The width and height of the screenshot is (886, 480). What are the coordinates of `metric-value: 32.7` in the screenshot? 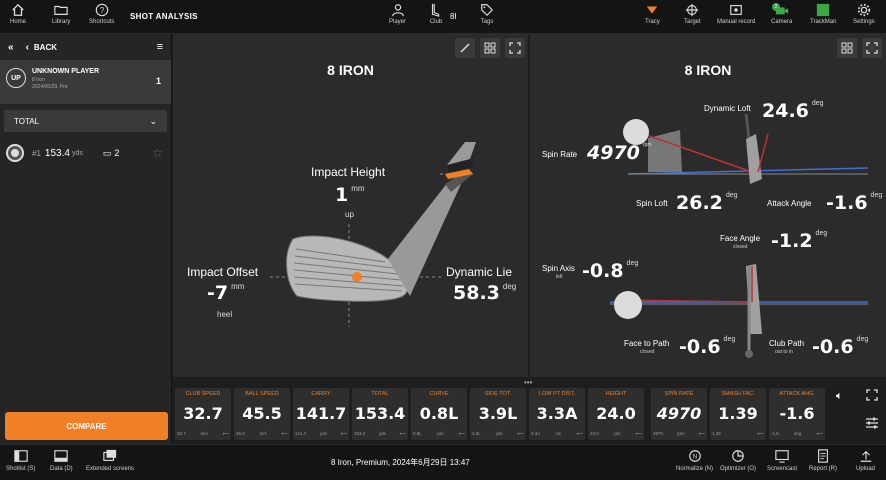 It's located at (203, 413).